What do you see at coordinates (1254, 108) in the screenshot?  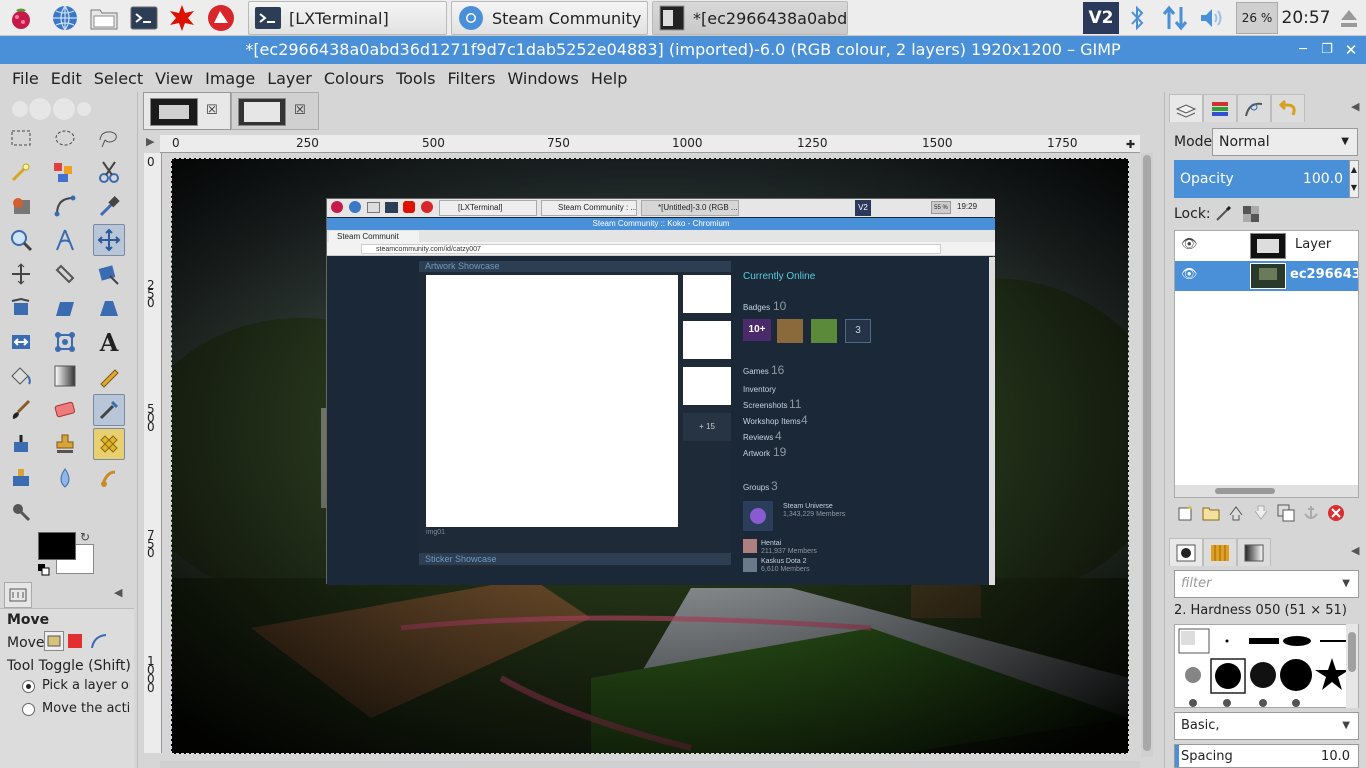 I see `paths-tab-icon` at bounding box center [1254, 108].